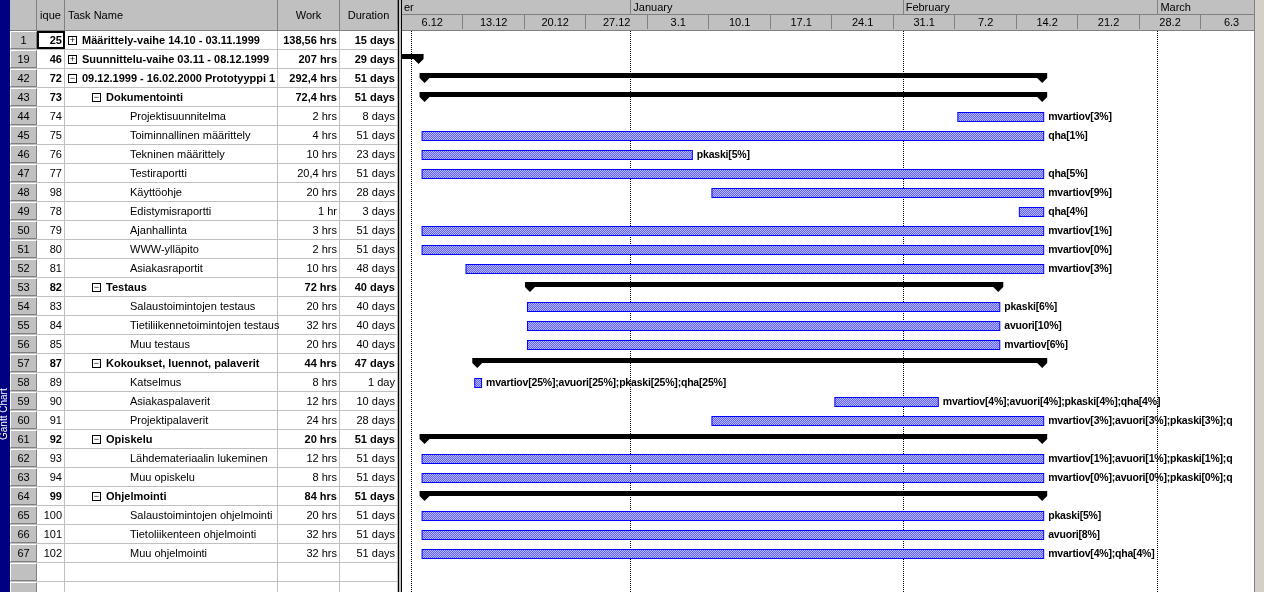 The height and width of the screenshot is (592, 1264). I want to click on task-name: Suunnittelu-vaihe 03.11 - 08.12.1999, so click(176, 59).